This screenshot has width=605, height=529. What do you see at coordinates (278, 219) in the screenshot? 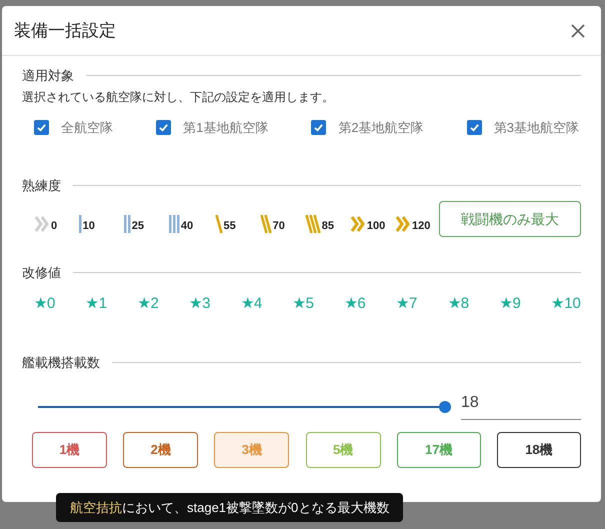
I see `proficiency-option: 70` at bounding box center [278, 219].